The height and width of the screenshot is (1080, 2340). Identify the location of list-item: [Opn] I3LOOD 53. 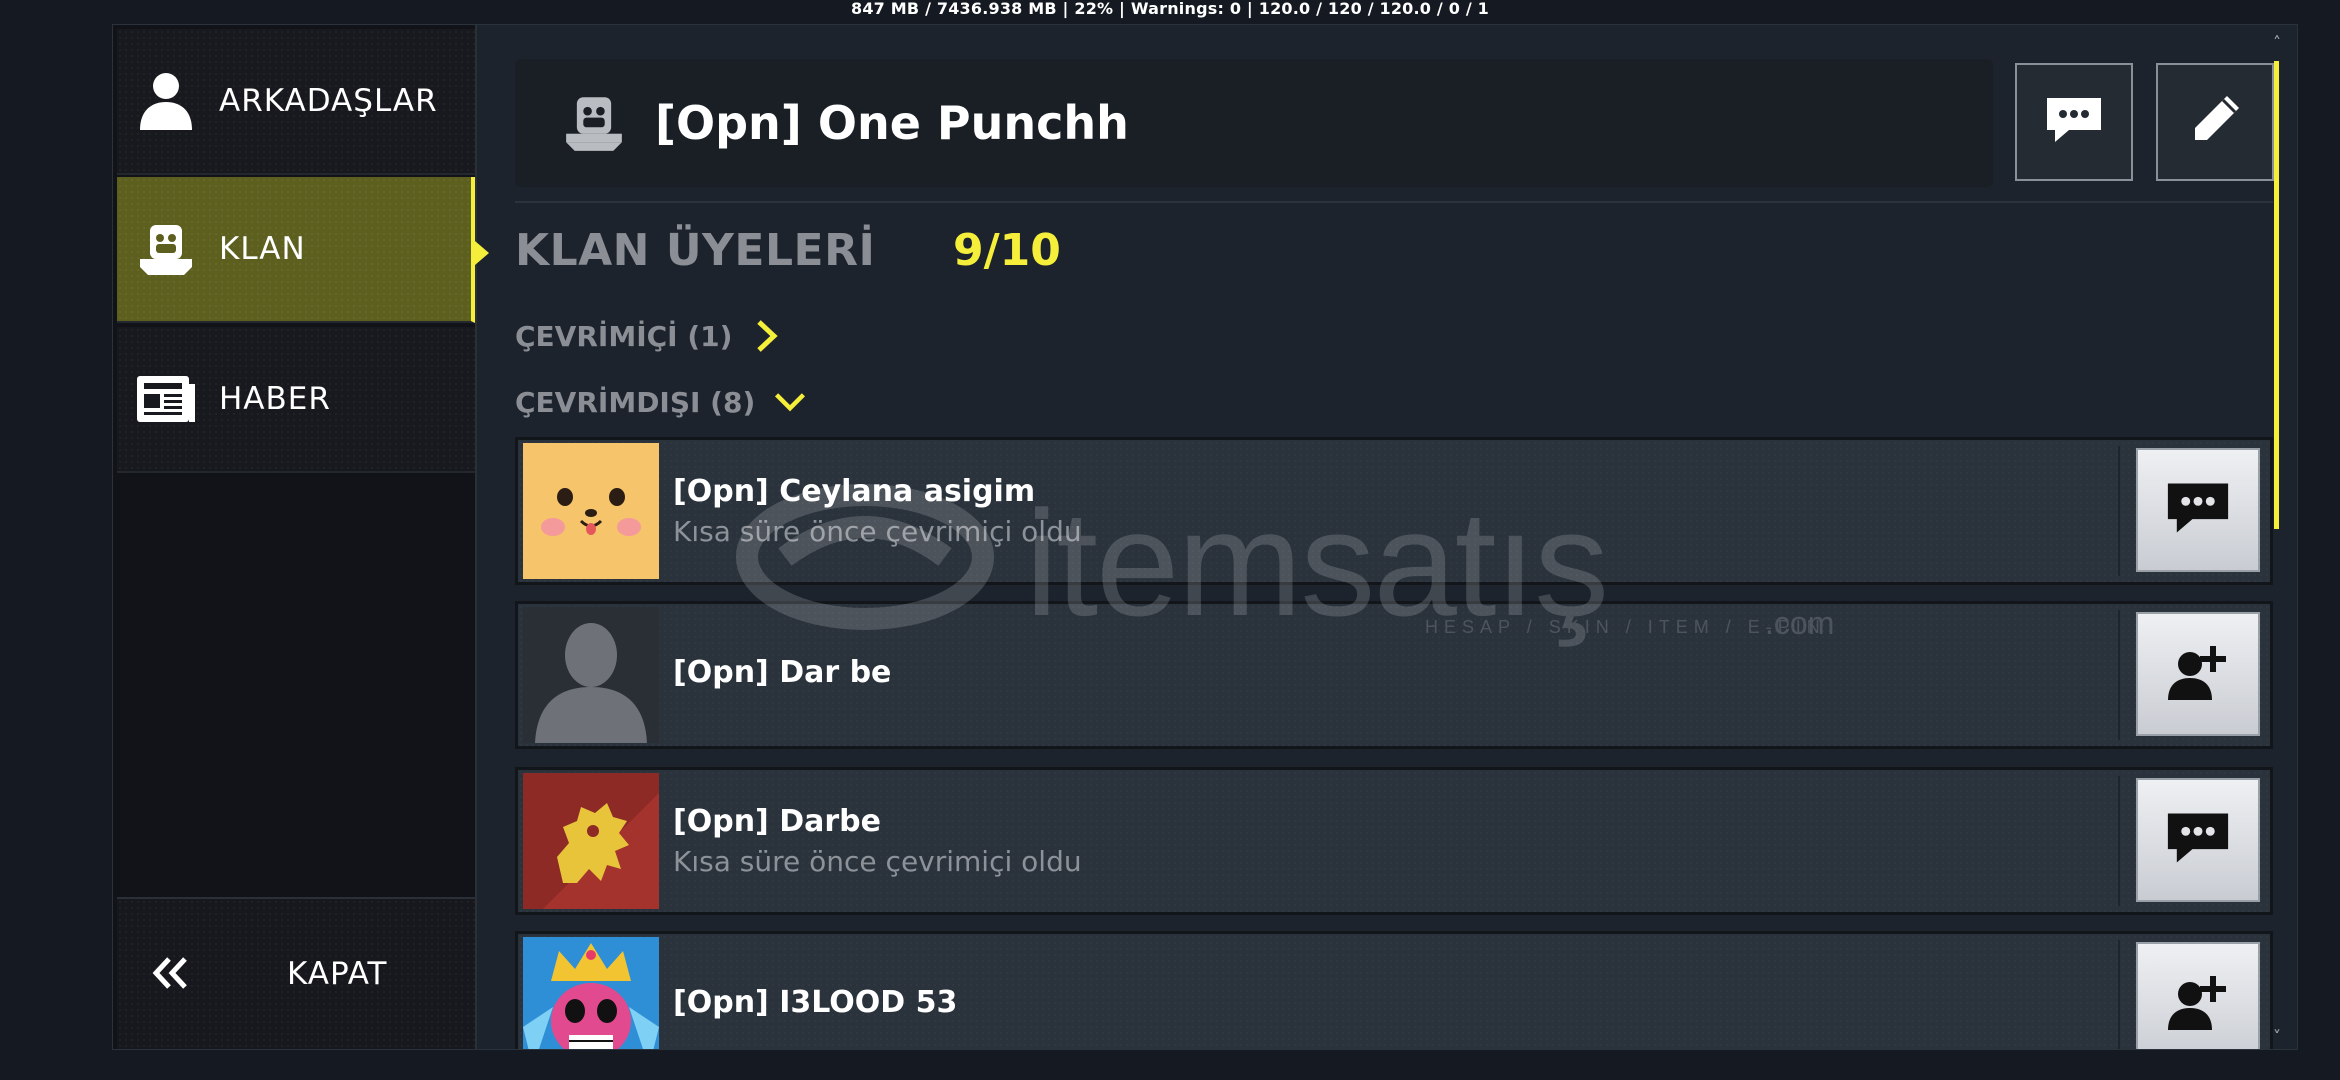
(1394, 990).